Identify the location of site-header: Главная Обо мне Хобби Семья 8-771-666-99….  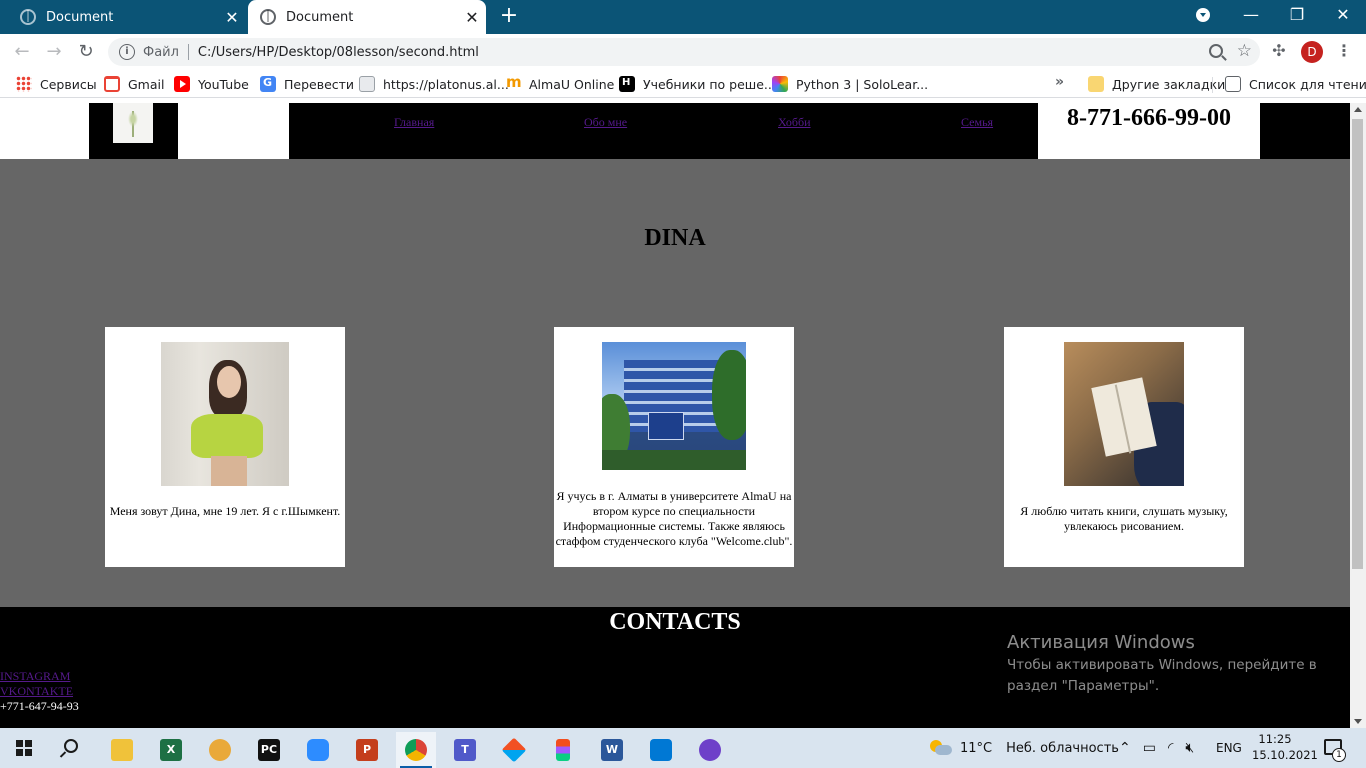
(675, 131).